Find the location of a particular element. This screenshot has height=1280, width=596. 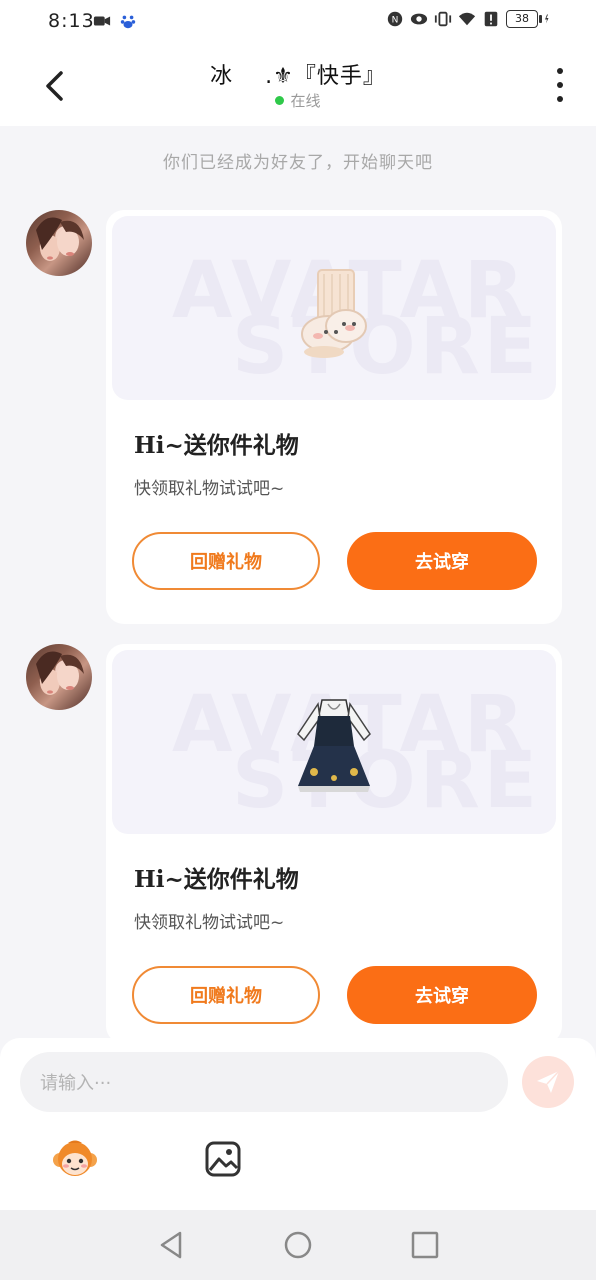

more-options-button is located at coordinates (560, 85).